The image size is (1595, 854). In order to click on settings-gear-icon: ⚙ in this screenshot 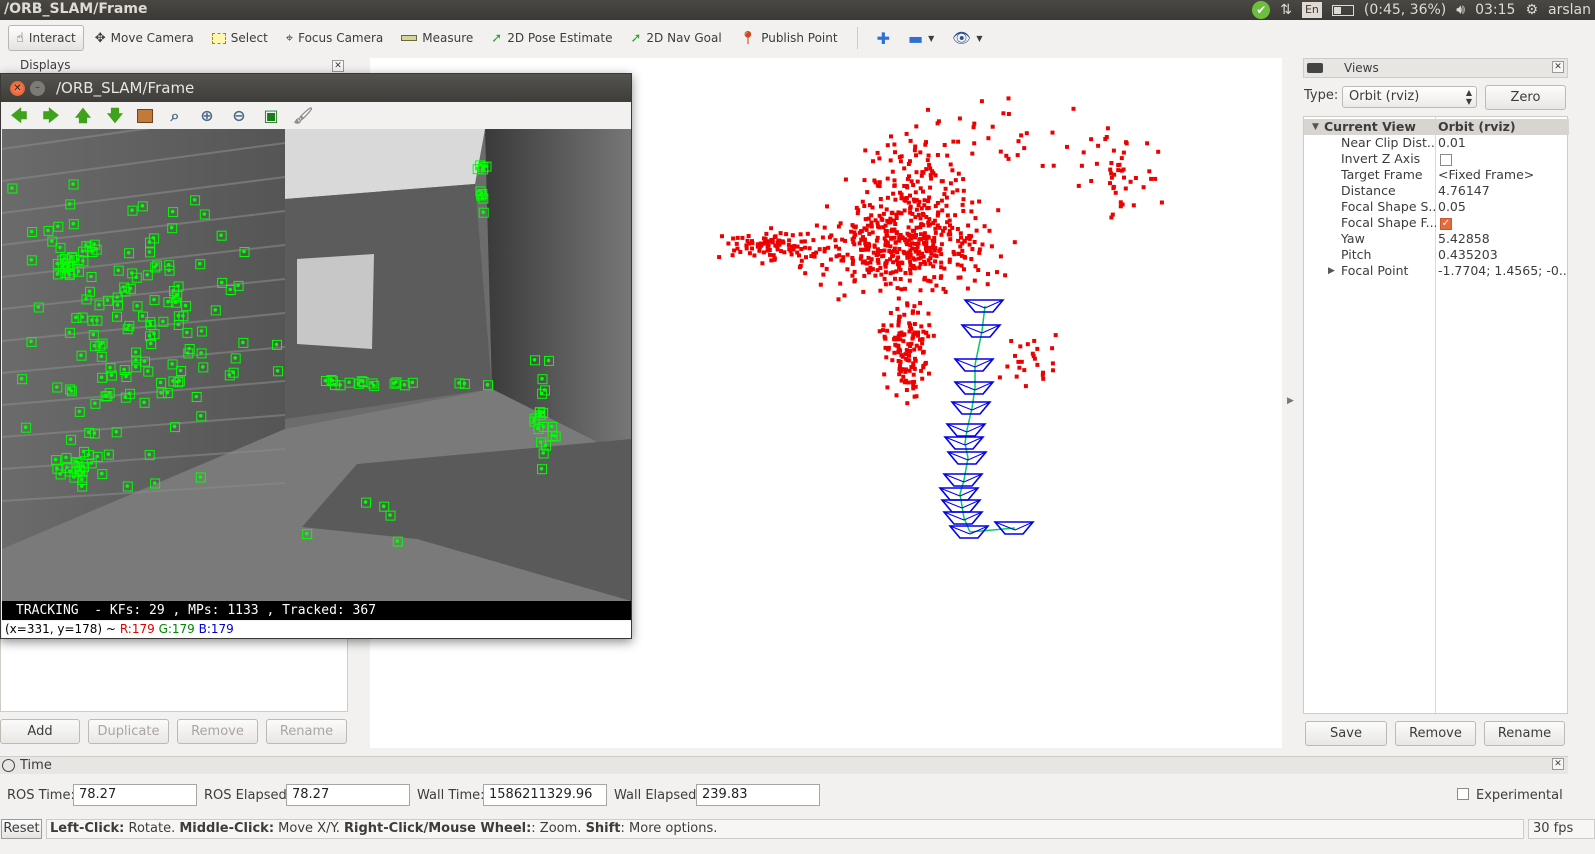, I will do `click(1531, 10)`.